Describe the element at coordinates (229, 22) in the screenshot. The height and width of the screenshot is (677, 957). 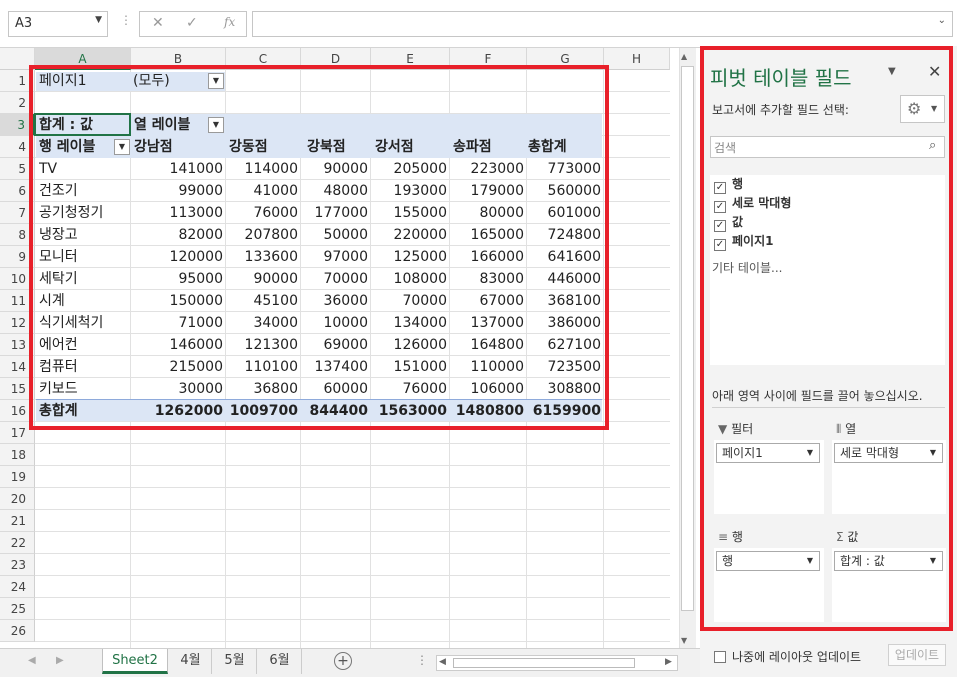
I see `insert-function-icon: fx` at that location.